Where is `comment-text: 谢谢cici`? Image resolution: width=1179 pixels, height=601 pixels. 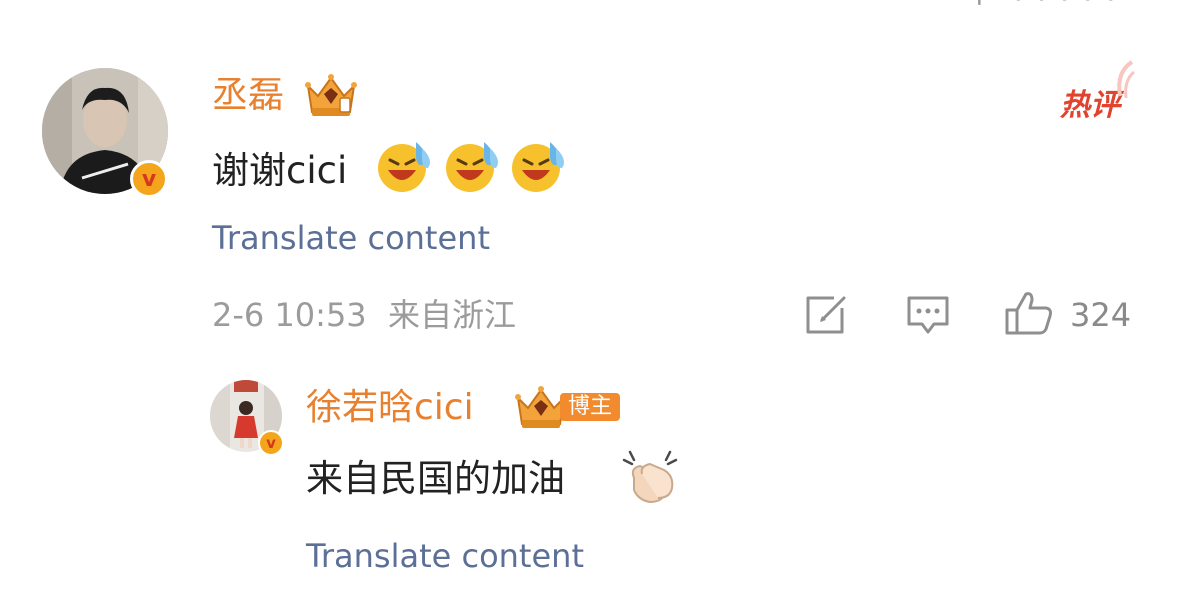 comment-text: 谢谢cici is located at coordinates (279, 170).